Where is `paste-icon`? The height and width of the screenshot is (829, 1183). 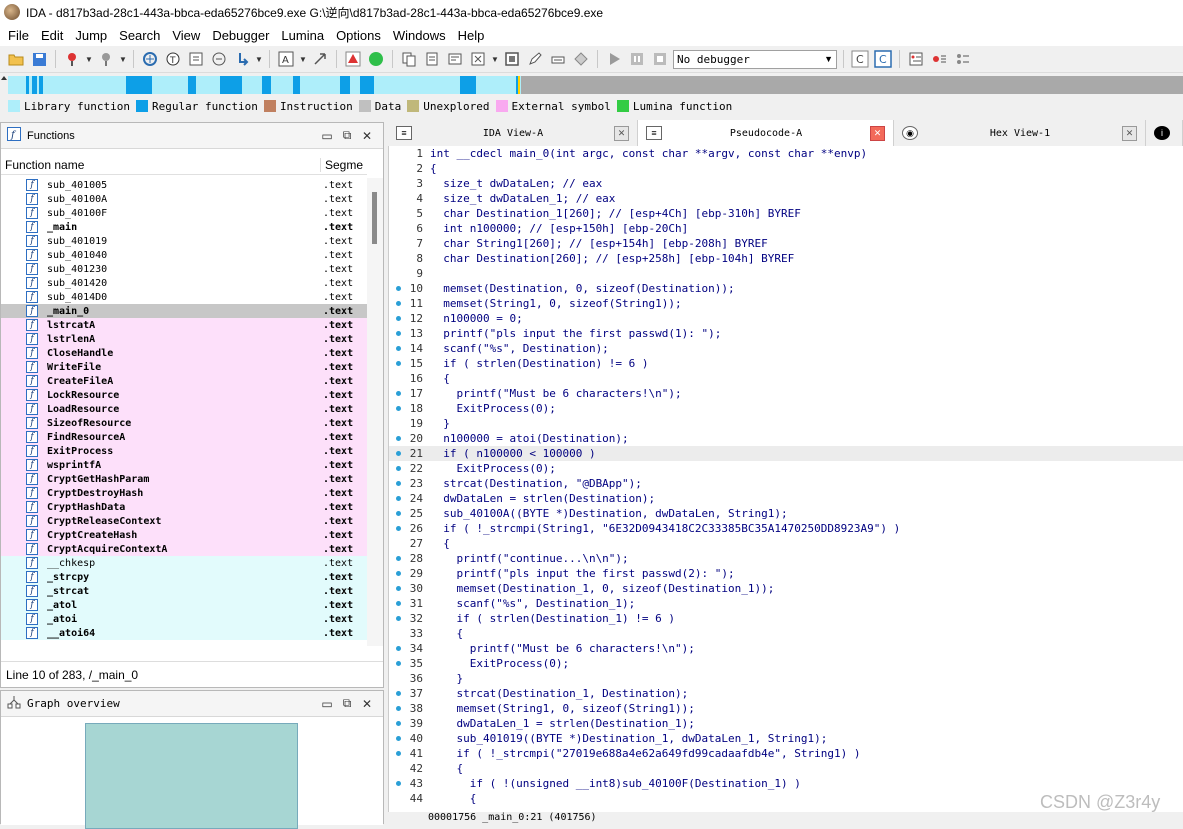 paste-icon is located at coordinates (432, 59).